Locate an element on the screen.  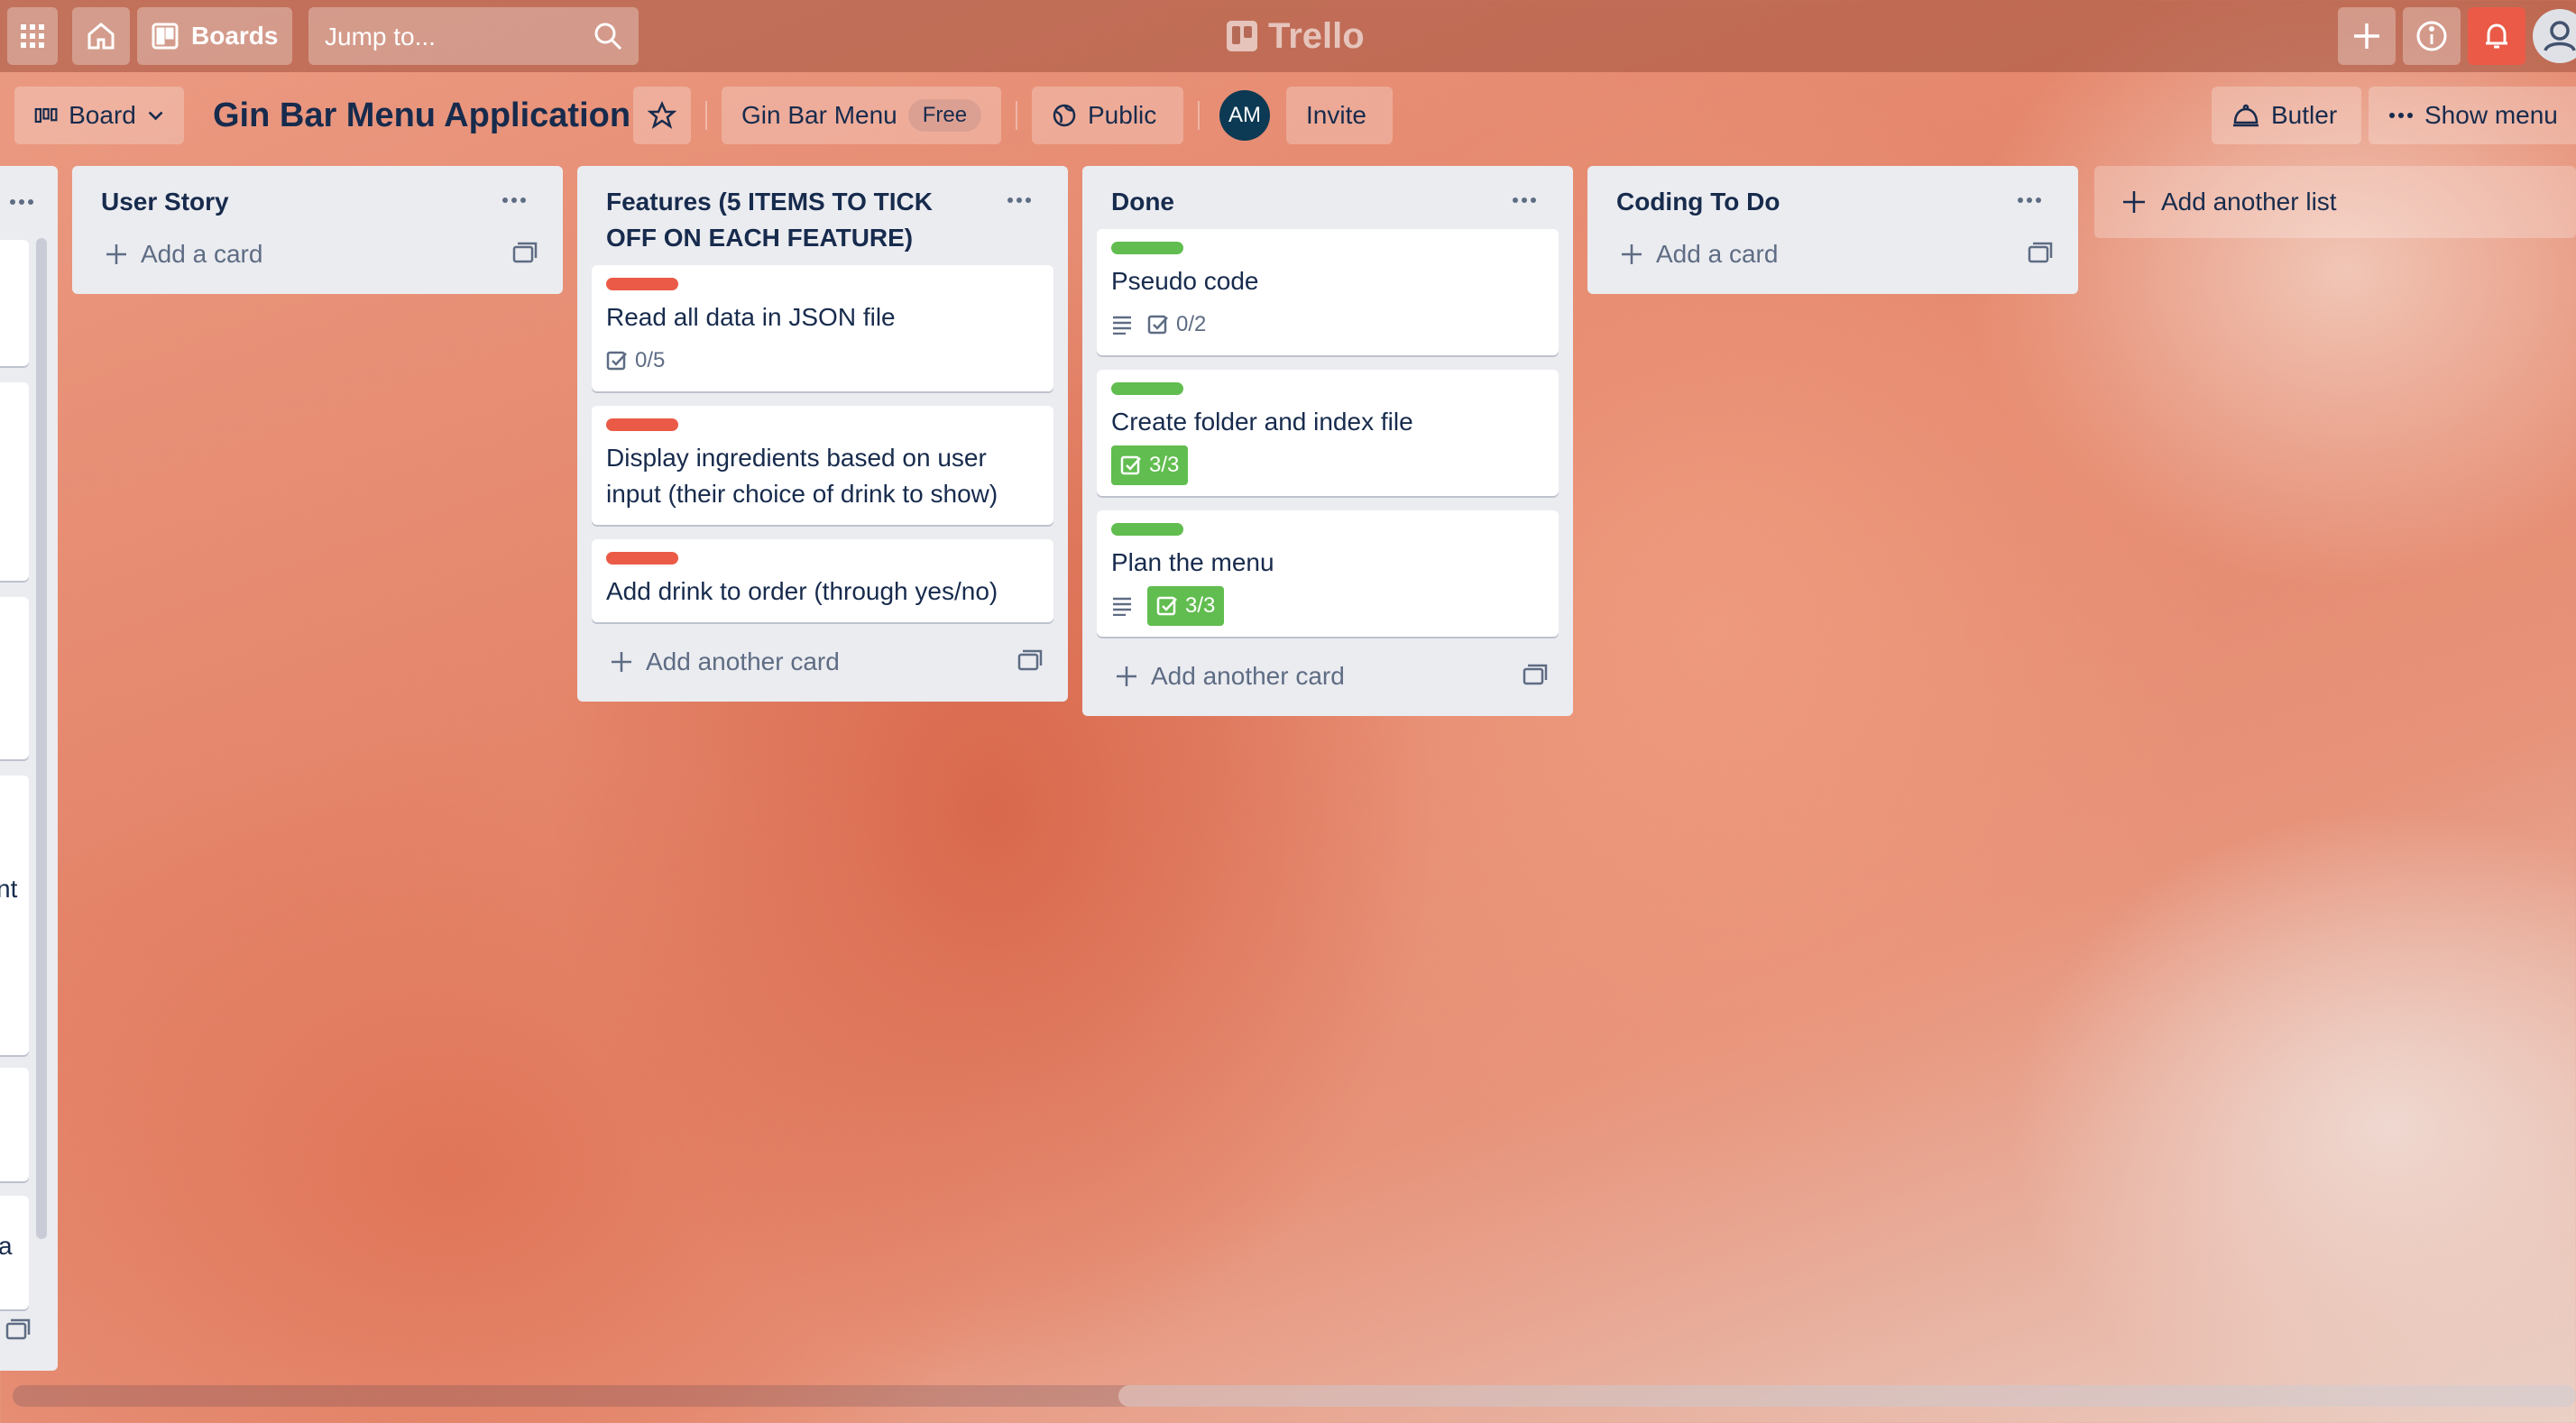
list-title: User Story is located at coordinates (165, 202).